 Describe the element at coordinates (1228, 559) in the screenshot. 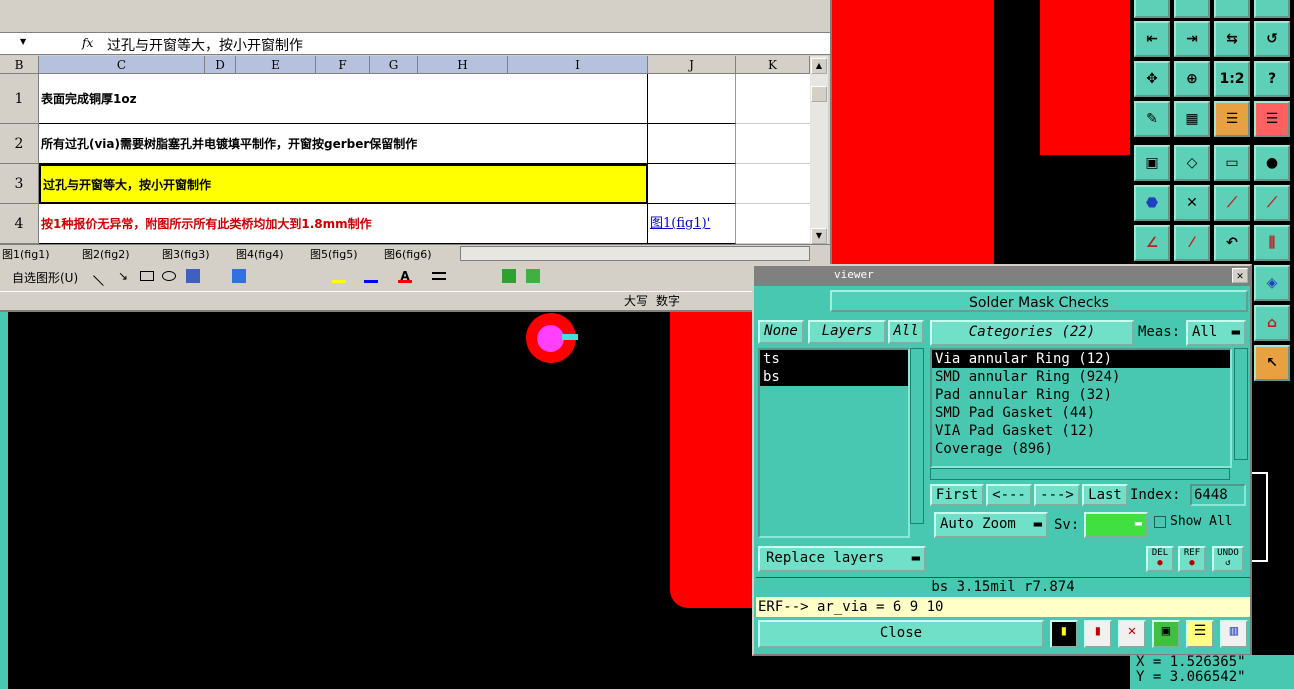

I see `undo-button: UNDO ↺` at that location.